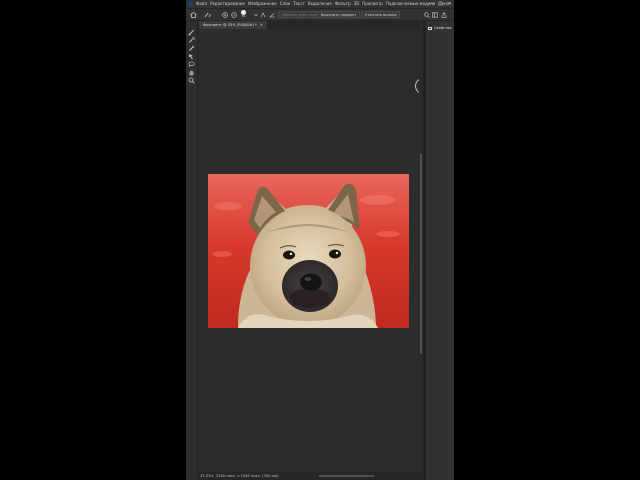  I want to click on menu-edit: Редактирование, so click(227, 4).